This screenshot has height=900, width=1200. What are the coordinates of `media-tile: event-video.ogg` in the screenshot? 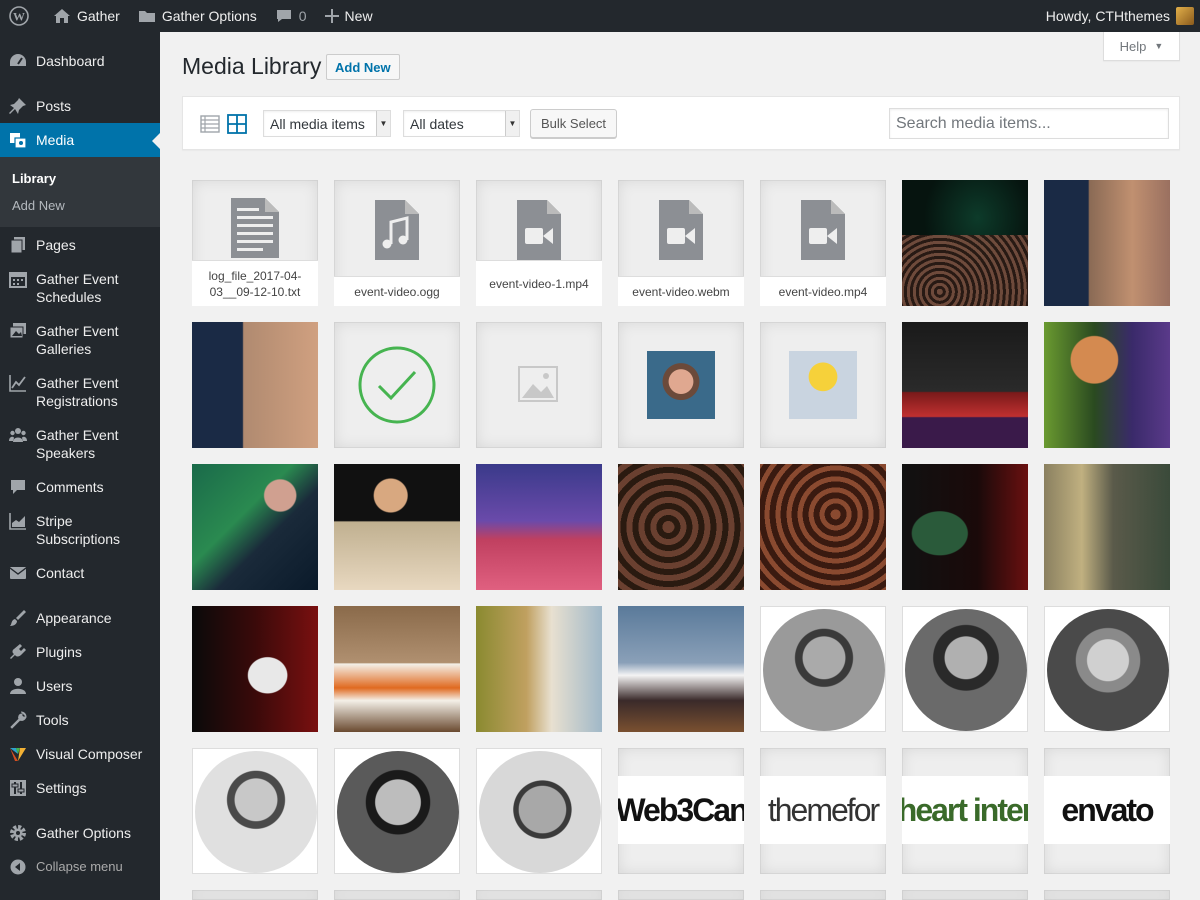 It's located at (397, 243).